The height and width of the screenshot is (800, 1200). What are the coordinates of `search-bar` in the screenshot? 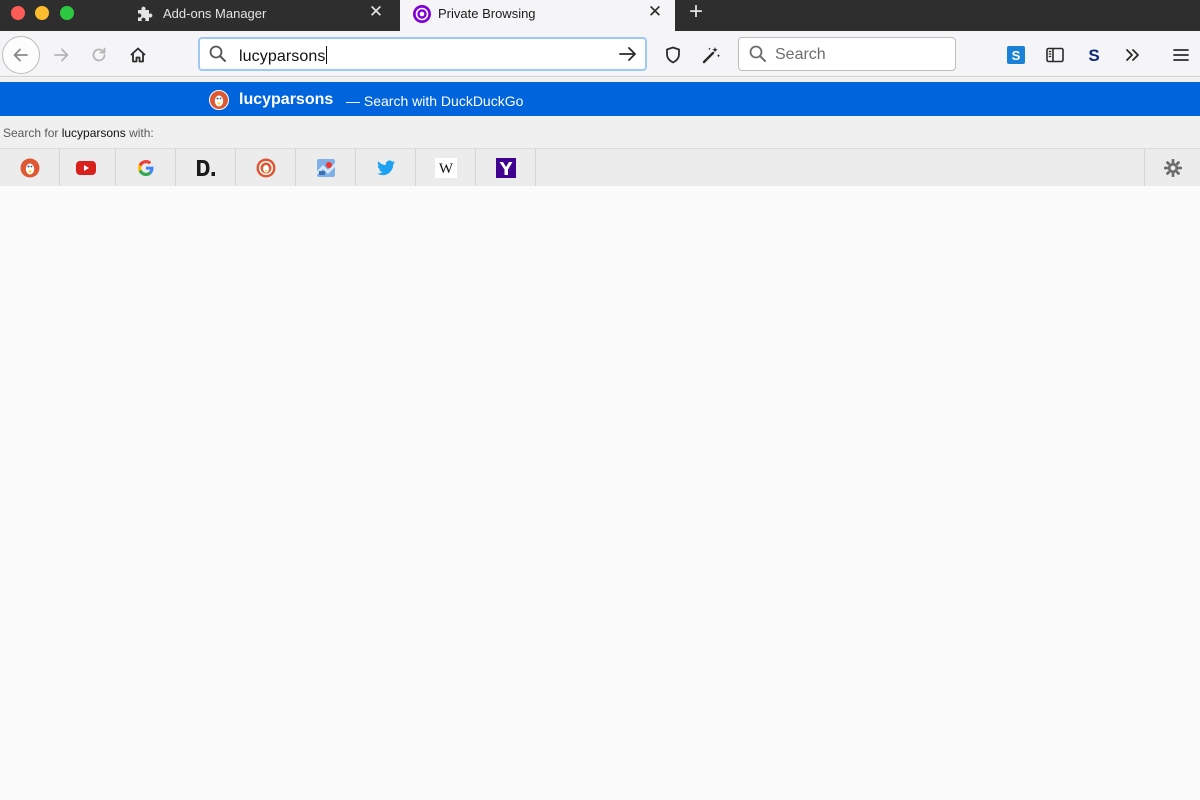 It's located at (847, 54).